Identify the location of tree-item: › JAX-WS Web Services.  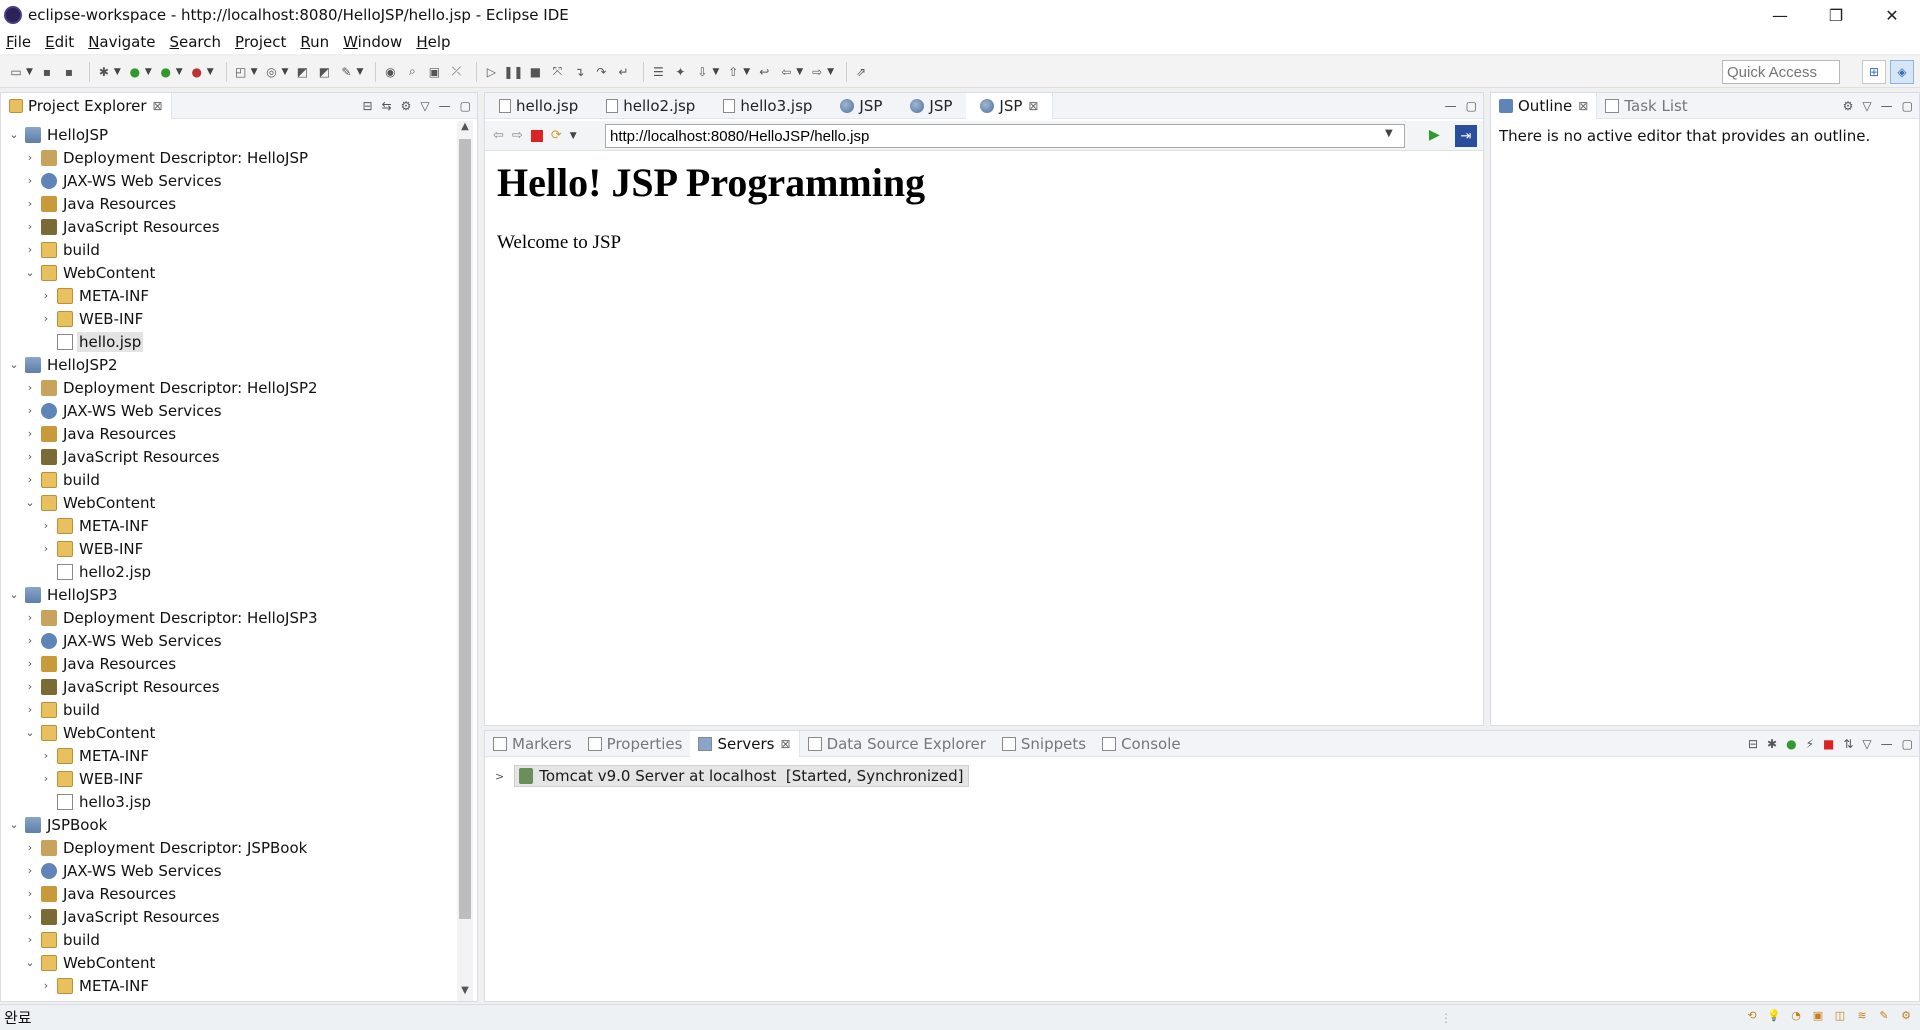
(229, 410).